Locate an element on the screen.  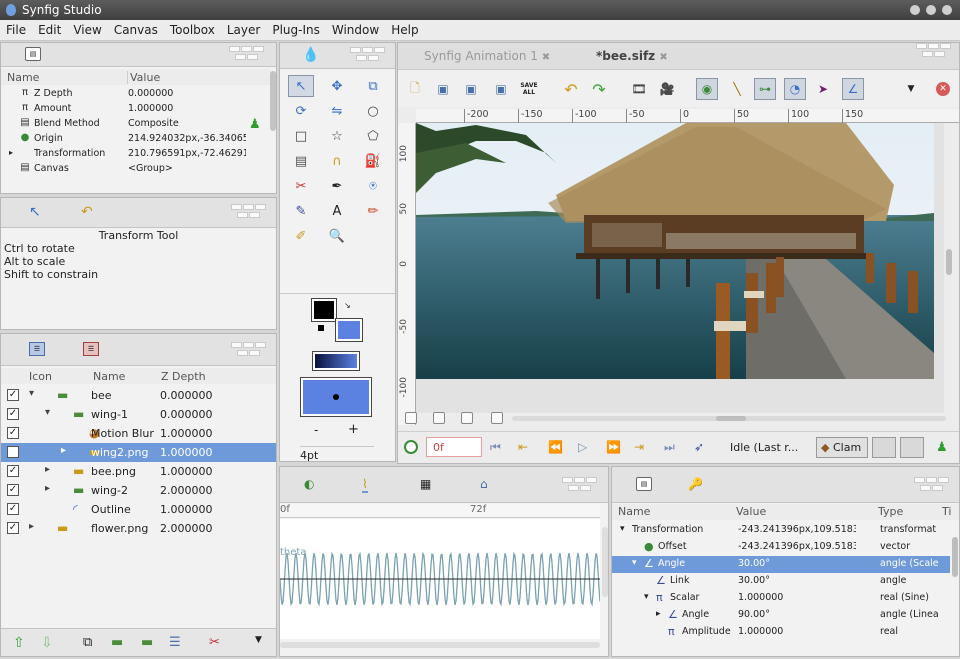
polygon-tool-icon: ⬠ is located at coordinates (373, 136).